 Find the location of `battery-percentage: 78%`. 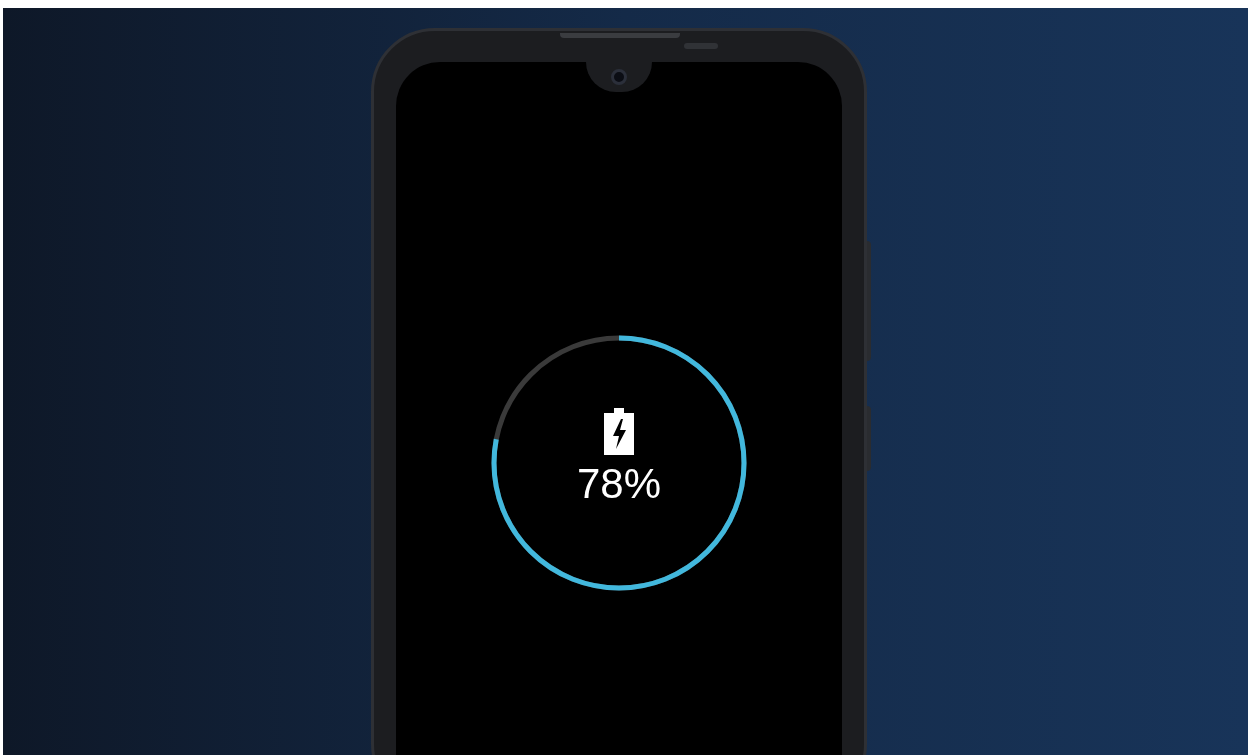

battery-percentage: 78% is located at coordinates (619, 484).